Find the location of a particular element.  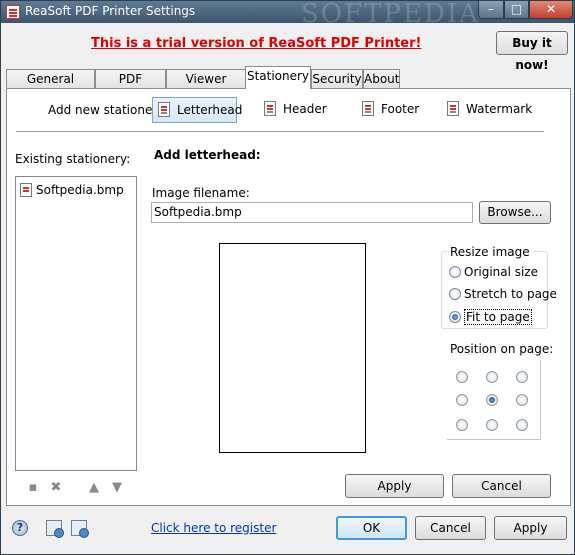

edit-icon: ▪ is located at coordinates (33, 488).